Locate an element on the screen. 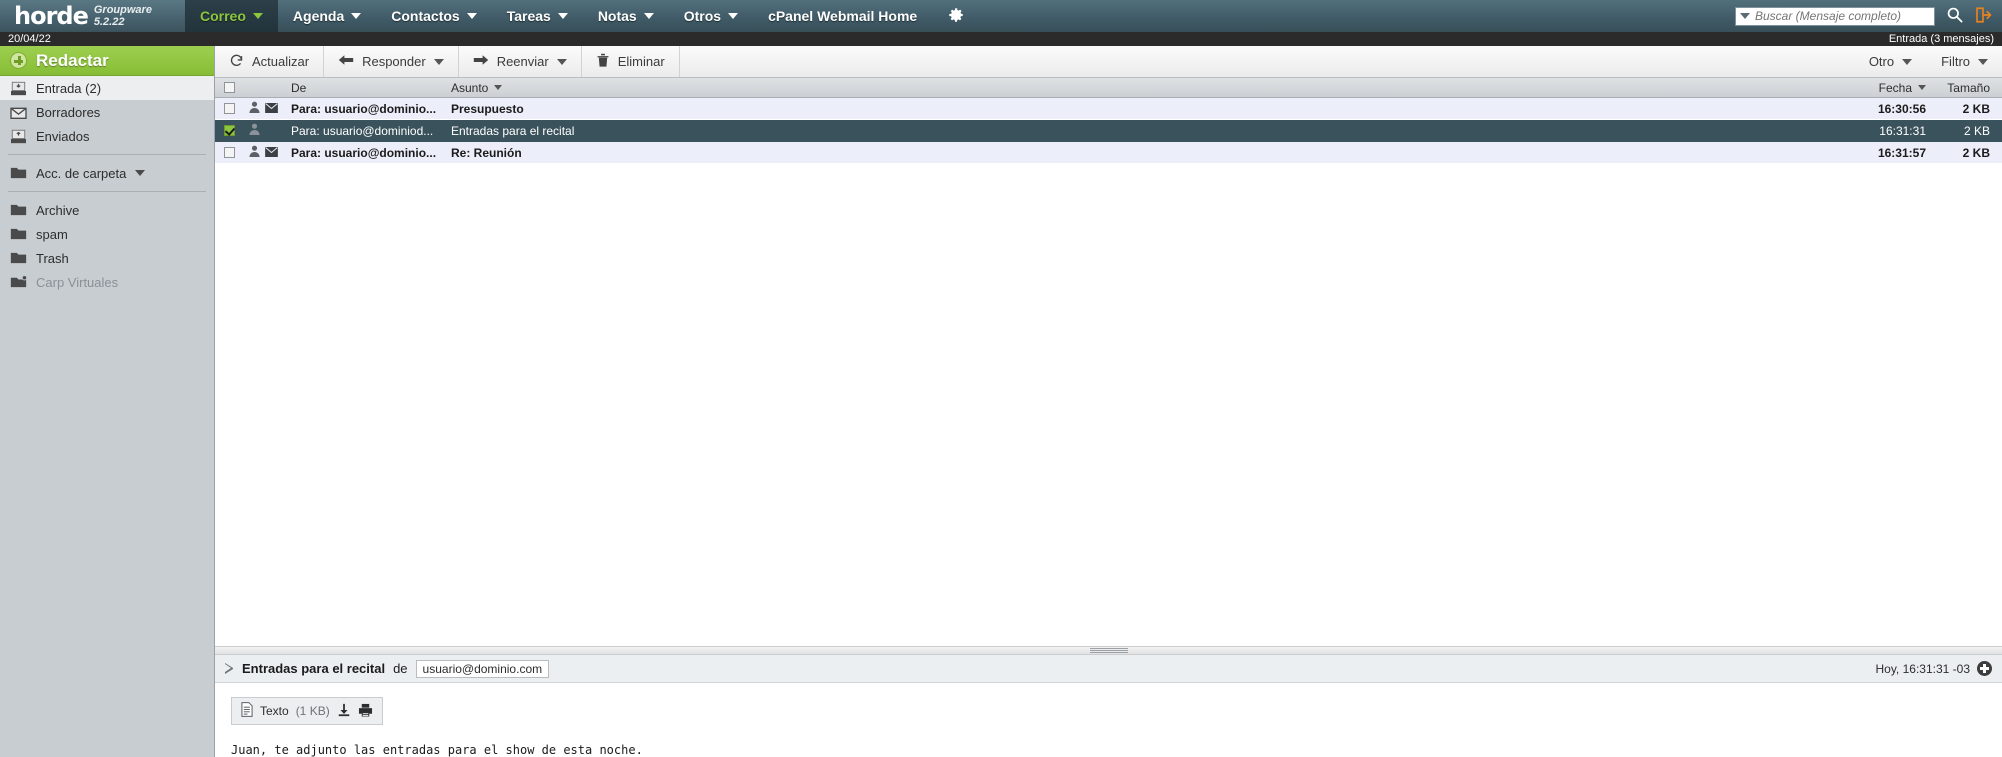  forward-button: Reenviar is located at coordinates (520, 61).